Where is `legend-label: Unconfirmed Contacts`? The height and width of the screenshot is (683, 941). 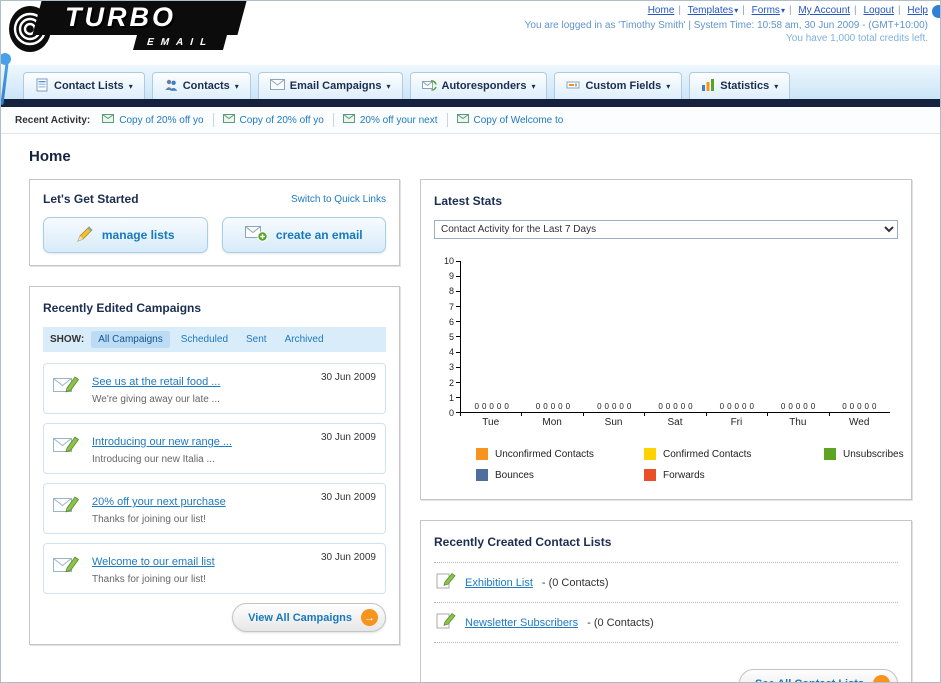 legend-label: Unconfirmed Contacts is located at coordinates (544, 454).